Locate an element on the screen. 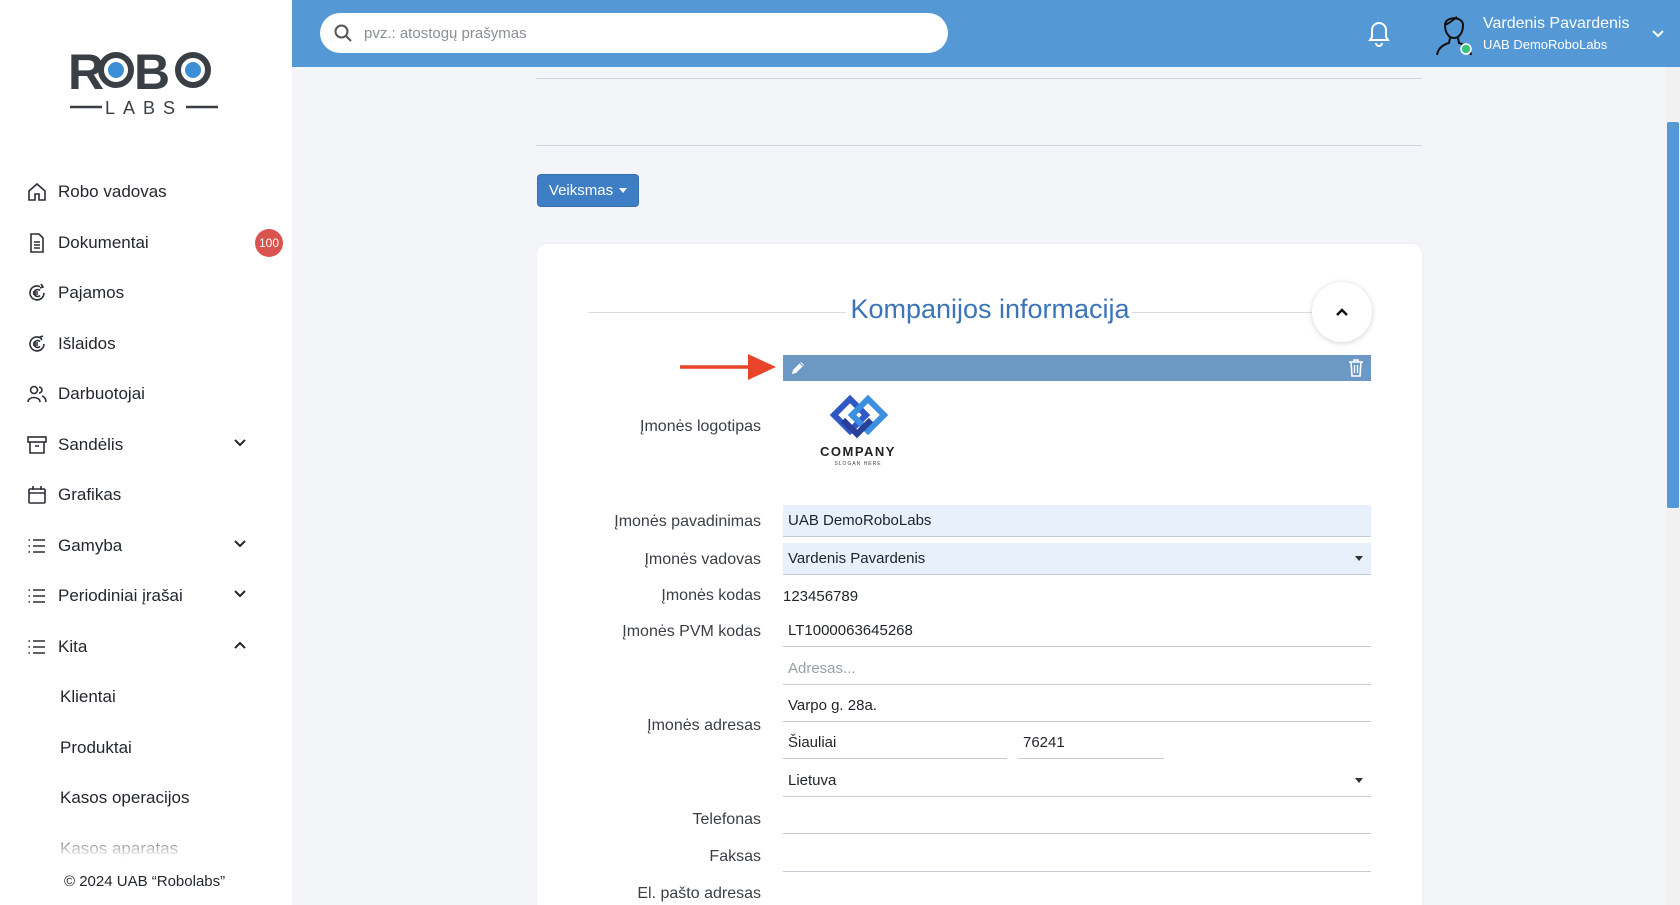  search-box is located at coordinates (634, 33).